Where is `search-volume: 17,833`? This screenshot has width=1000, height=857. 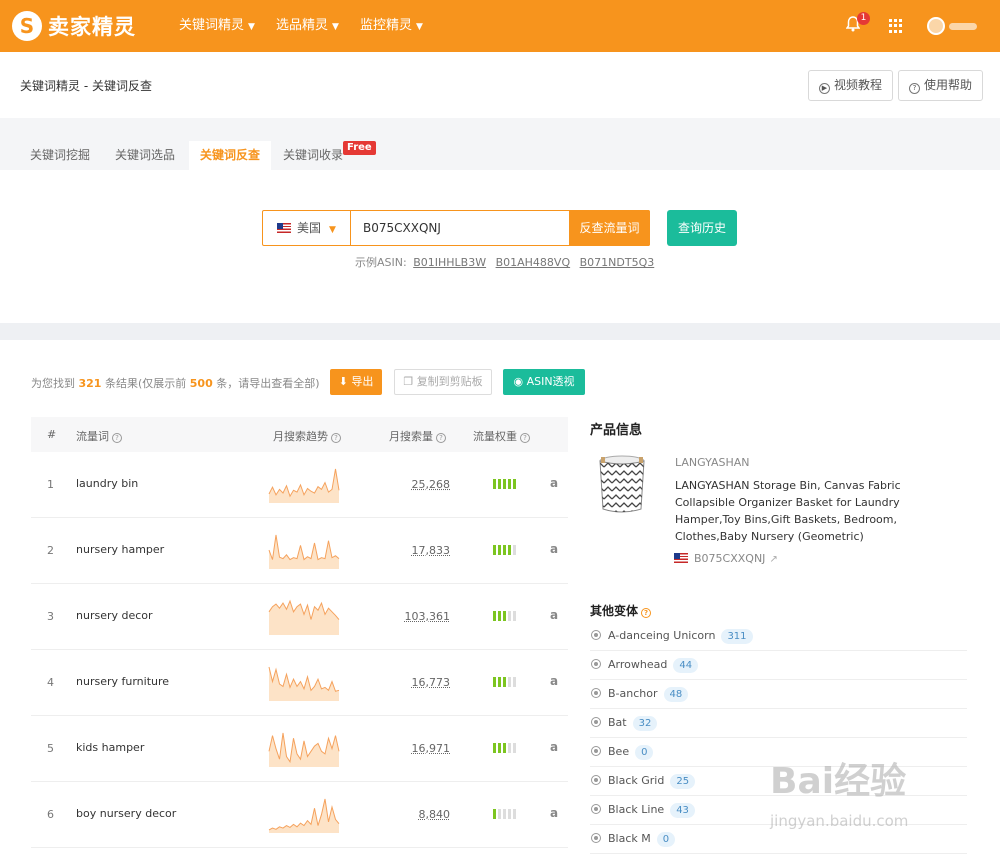 search-volume: 17,833 is located at coordinates (431, 550).